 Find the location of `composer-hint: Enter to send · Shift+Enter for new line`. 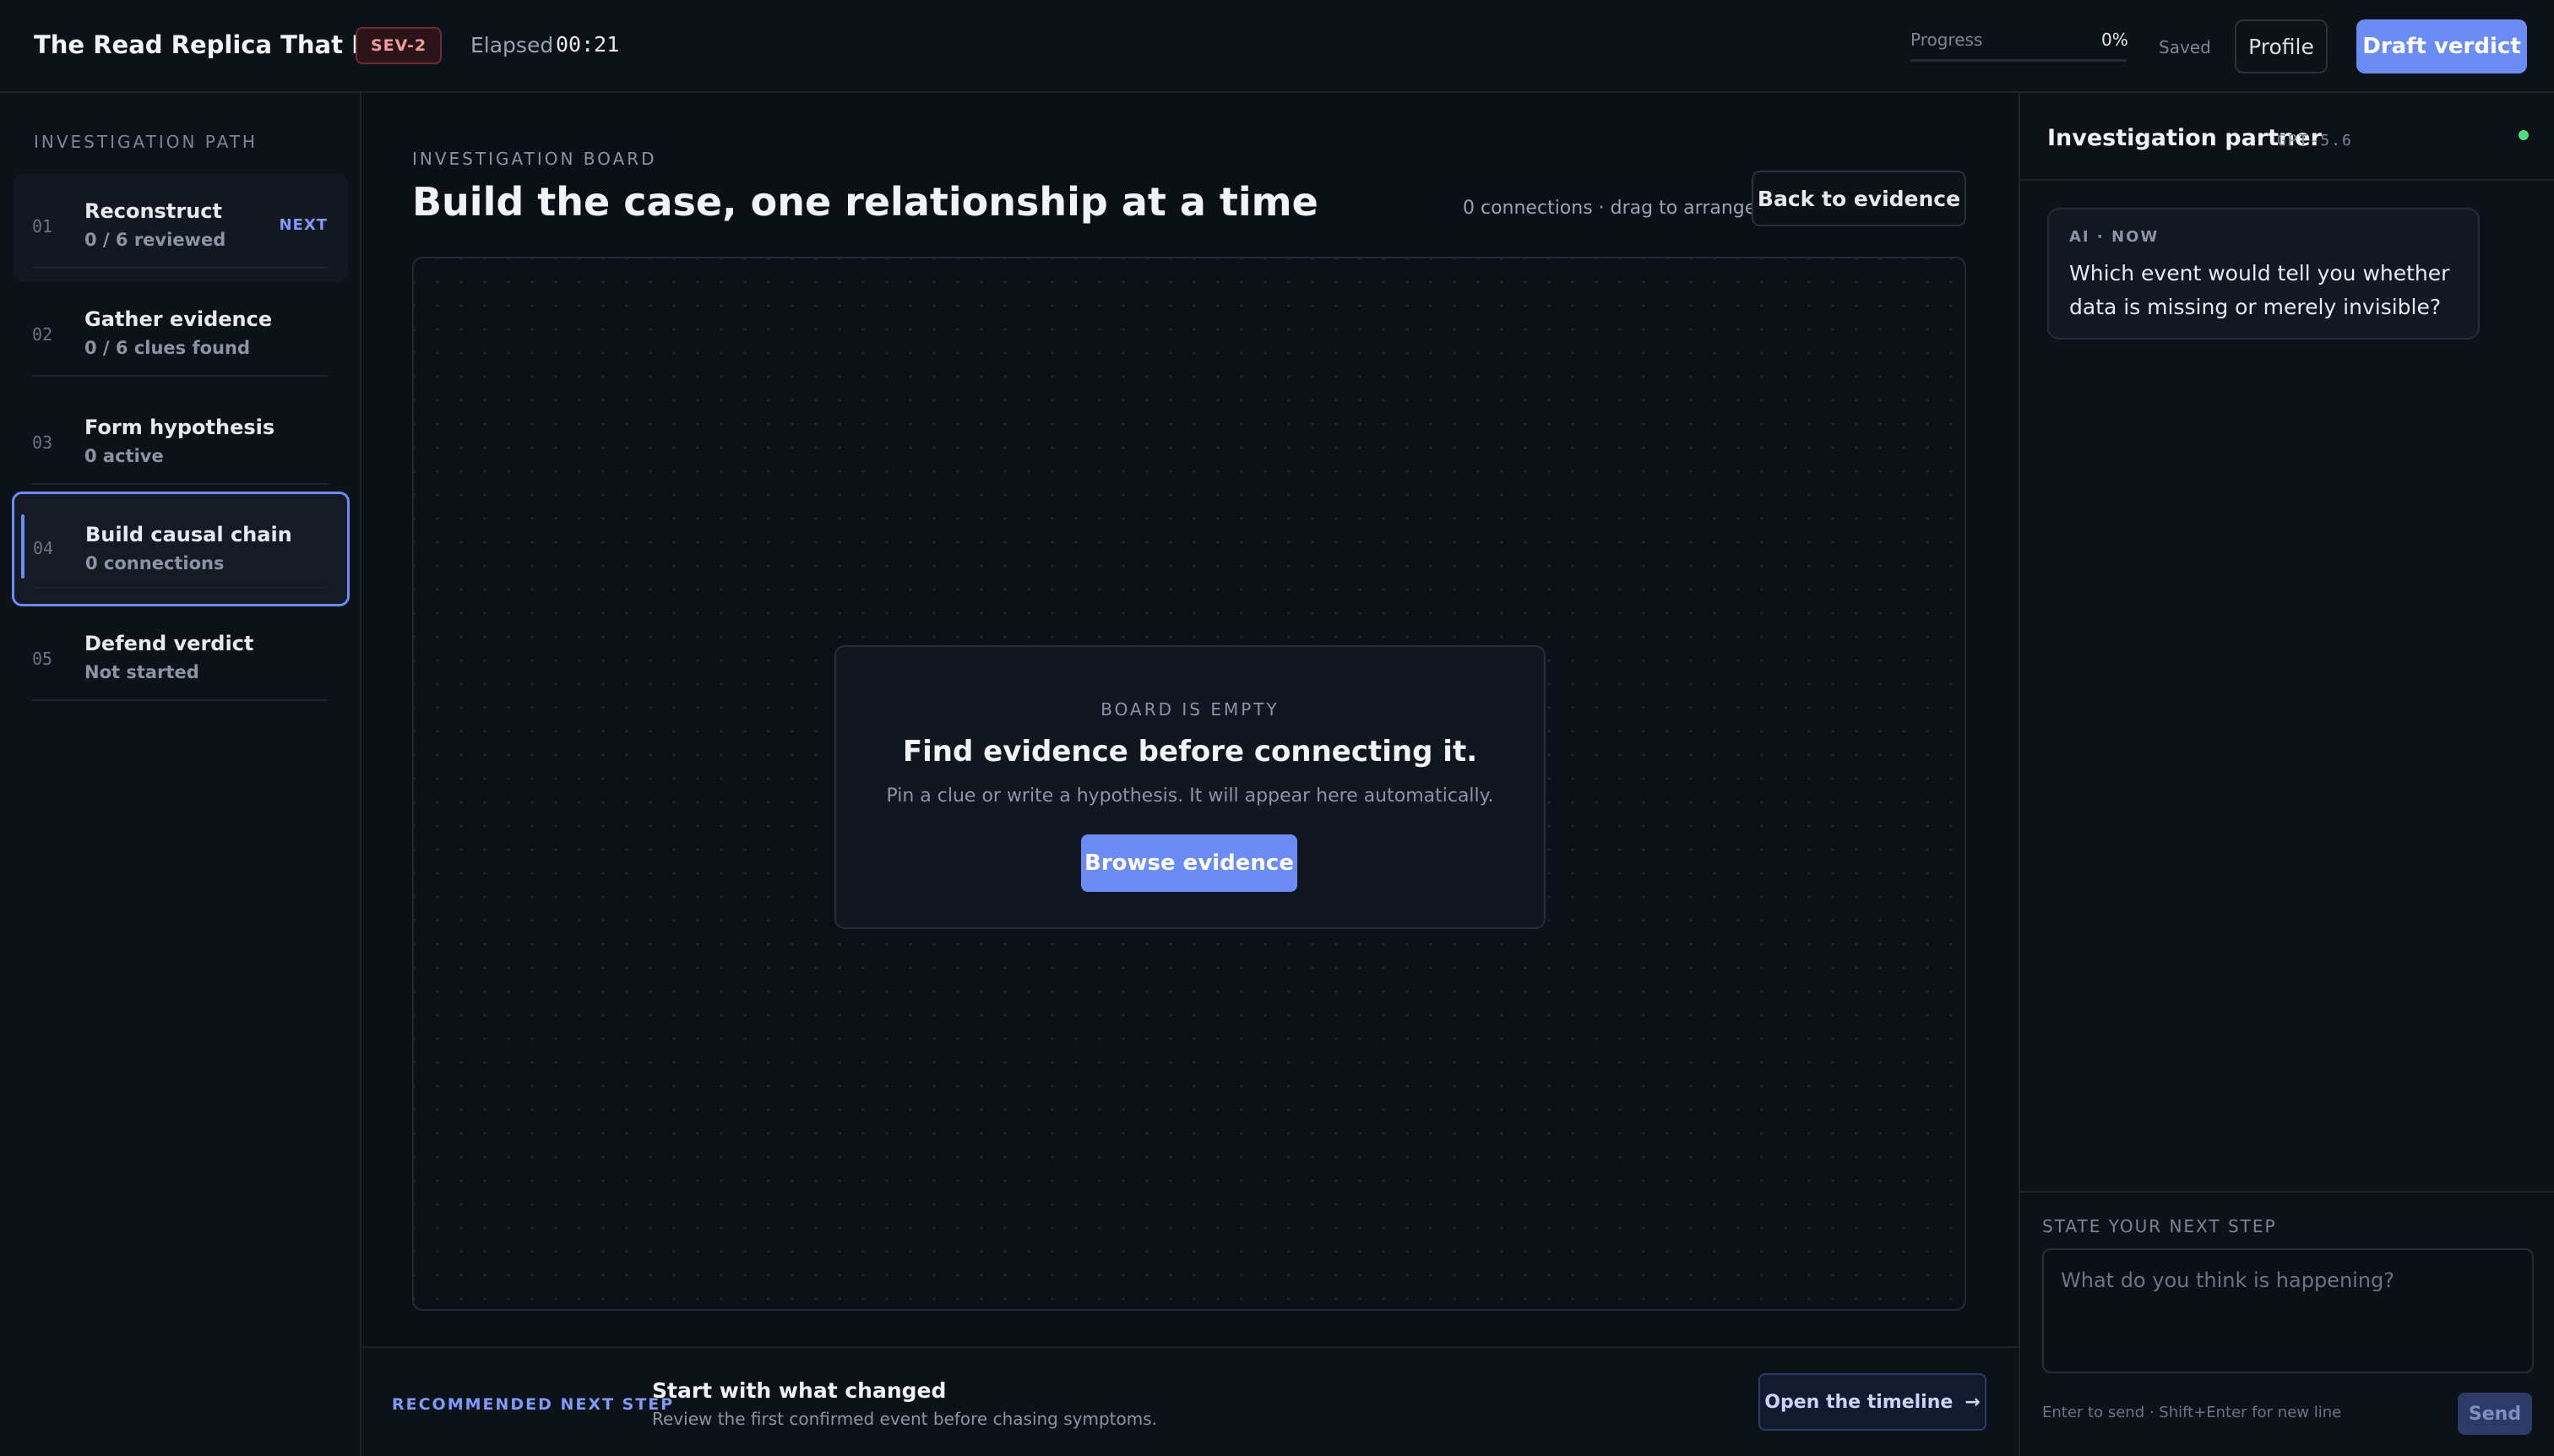

composer-hint: Enter to send · Shift+Enter for new line is located at coordinates (2192, 1413).